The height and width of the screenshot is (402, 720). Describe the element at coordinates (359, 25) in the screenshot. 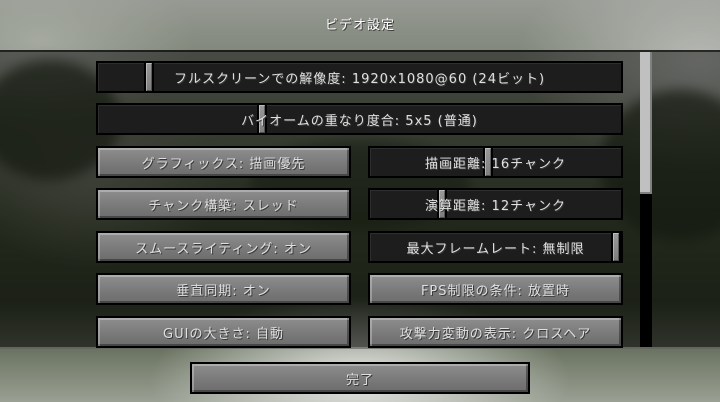

I see `screen-title: ビデオ設定` at that location.